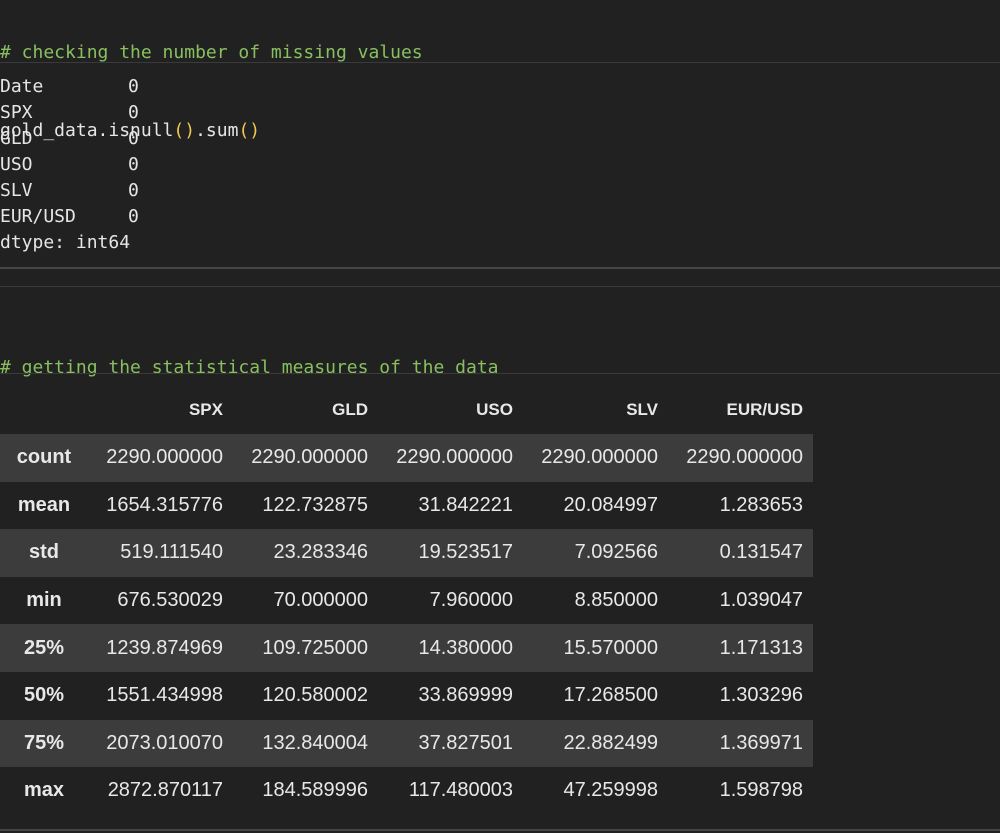 This screenshot has width=1000, height=833. I want to click on row-label: 75%, so click(44, 742).